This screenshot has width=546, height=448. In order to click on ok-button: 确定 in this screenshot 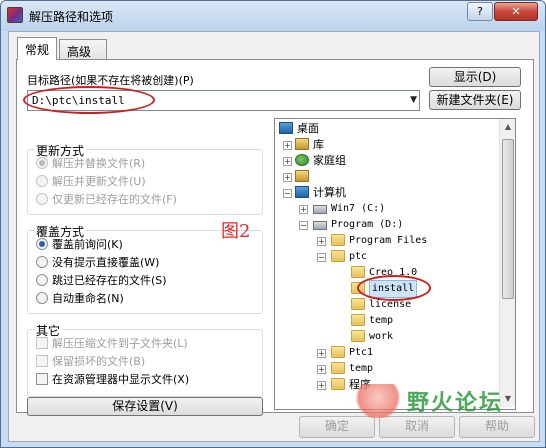, I will do `click(337, 427)`.